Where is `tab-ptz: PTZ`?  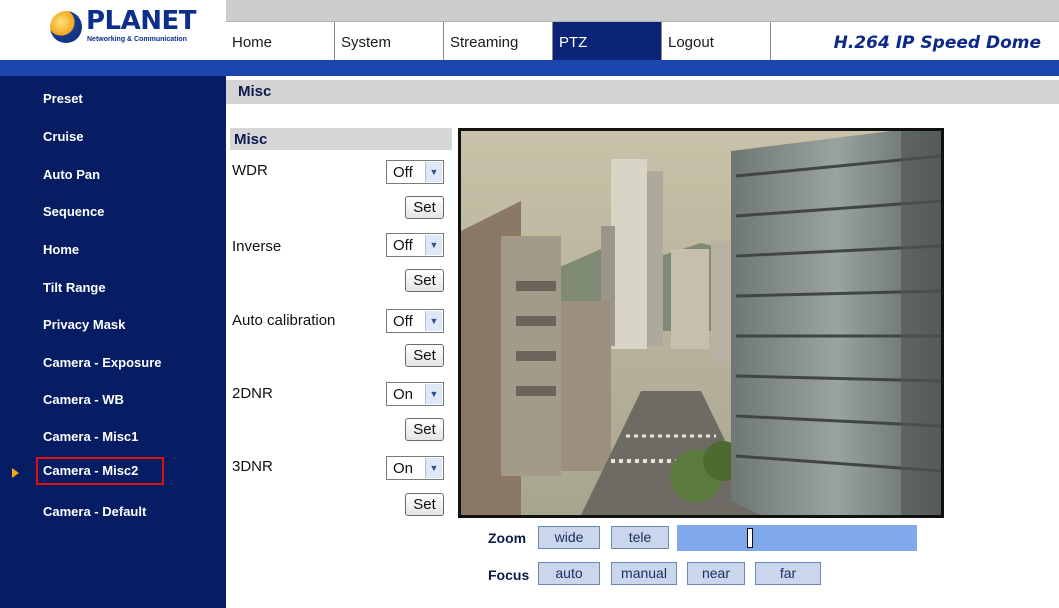 tab-ptz: PTZ is located at coordinates (607, 41).